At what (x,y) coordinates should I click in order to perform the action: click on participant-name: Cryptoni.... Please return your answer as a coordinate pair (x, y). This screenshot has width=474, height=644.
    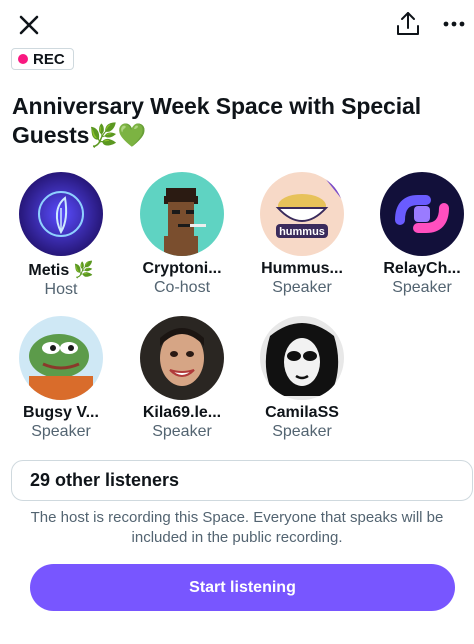
    Looking at the image, I should click on (182, 268).